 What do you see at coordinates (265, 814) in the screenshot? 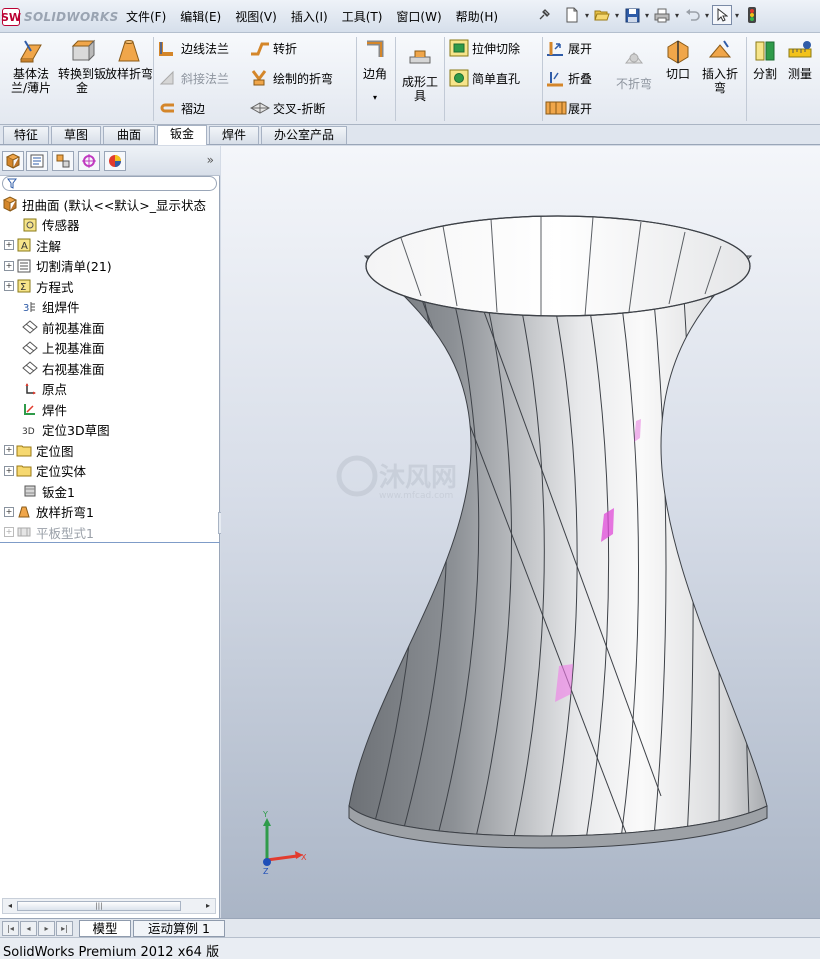
I see `triad-y-label: Y` at bounding box center [265, 814].